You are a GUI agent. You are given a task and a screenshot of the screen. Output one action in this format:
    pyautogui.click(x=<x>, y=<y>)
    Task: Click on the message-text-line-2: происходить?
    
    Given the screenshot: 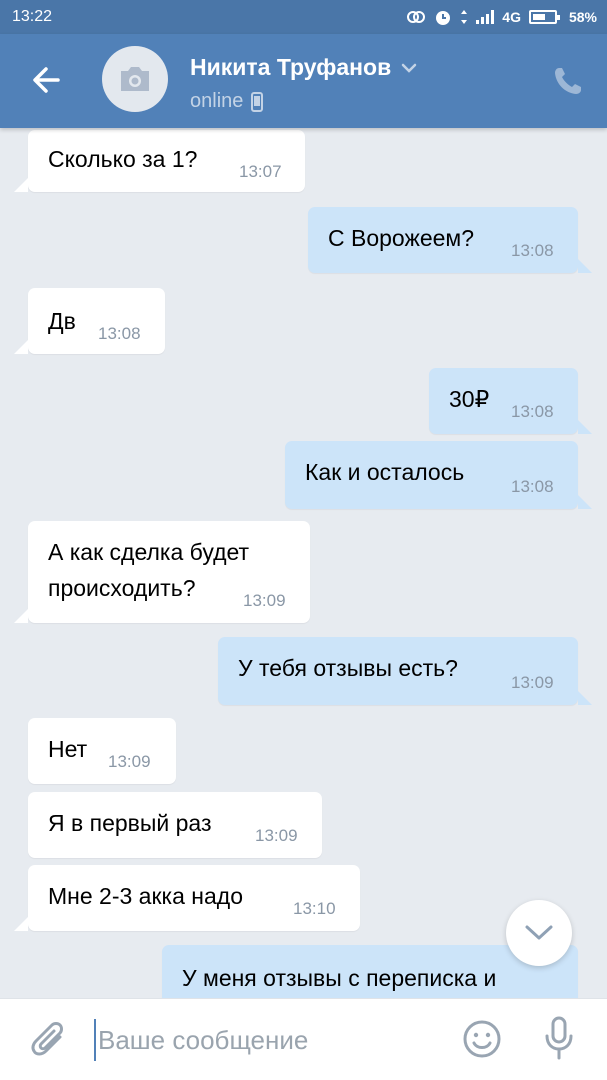 What is the action you would take?
    pyautogui.click(x=122, y=588)
    